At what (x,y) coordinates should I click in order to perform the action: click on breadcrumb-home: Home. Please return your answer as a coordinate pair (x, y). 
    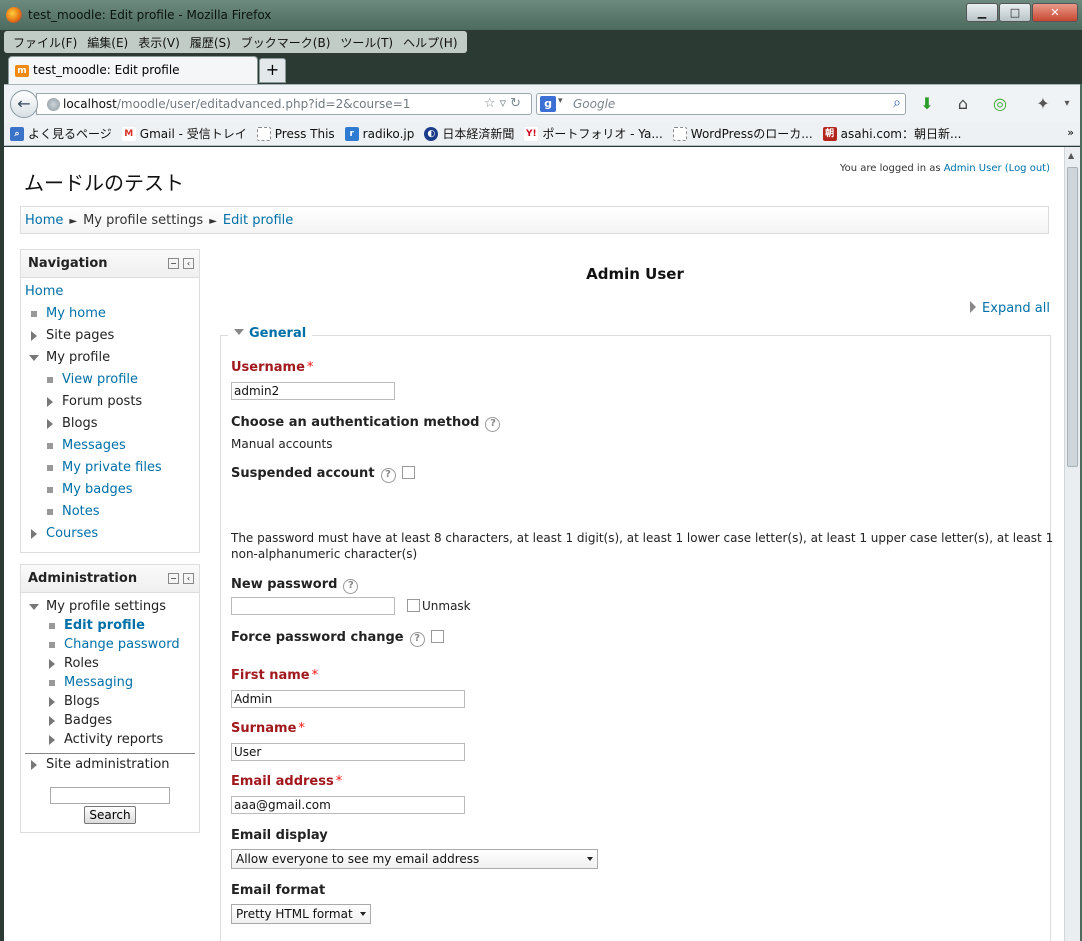
    Looking at the image, I should click on (44, 220).